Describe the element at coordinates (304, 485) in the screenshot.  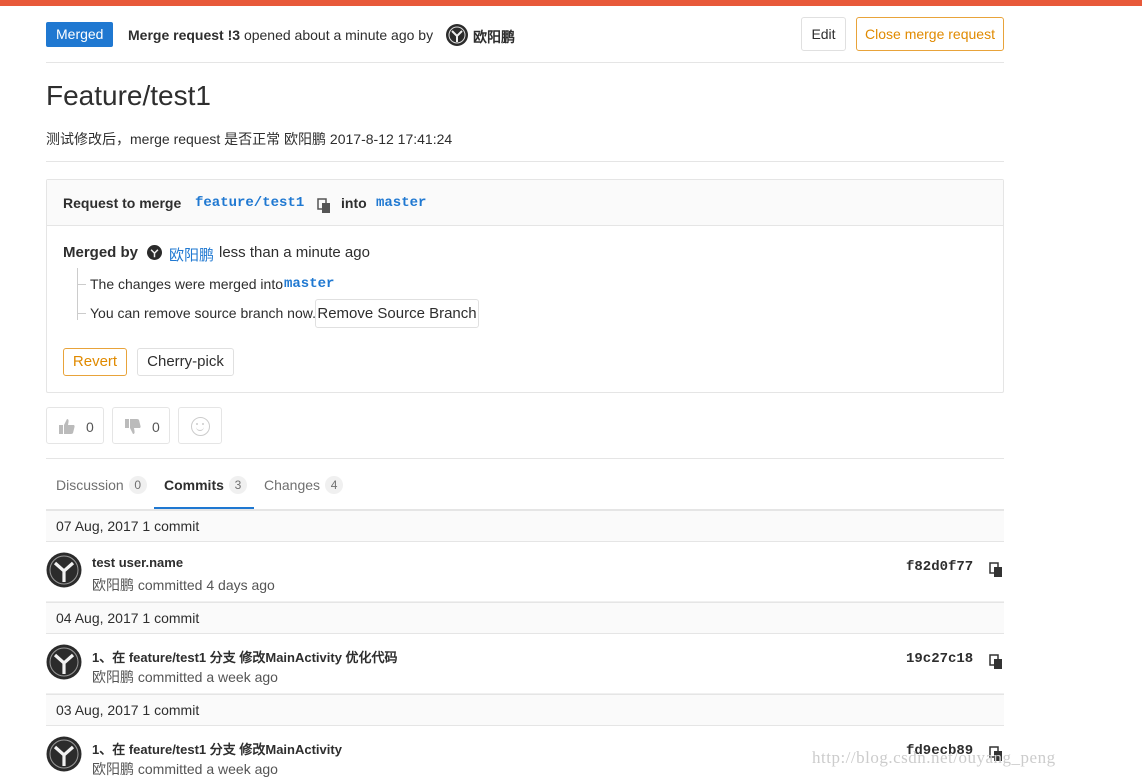
I see `tab-changes: Changes 4` at that location.